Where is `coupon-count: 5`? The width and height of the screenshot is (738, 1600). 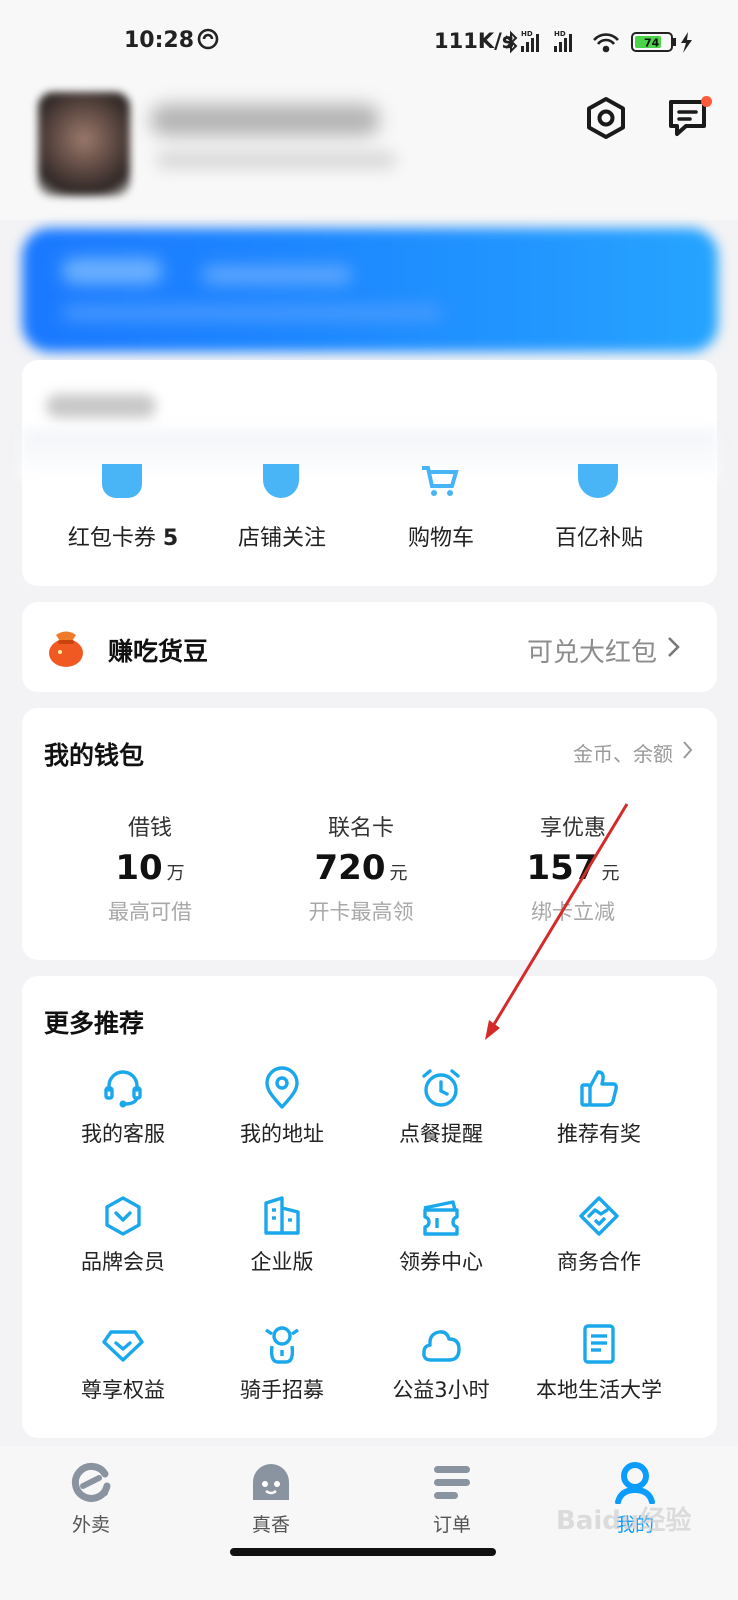 coupon-count: 5 is located at coordinates (170, 538).